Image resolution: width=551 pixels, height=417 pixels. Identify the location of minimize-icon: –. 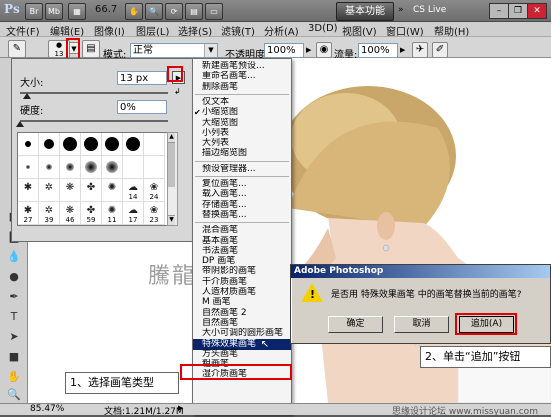
(499, 11).